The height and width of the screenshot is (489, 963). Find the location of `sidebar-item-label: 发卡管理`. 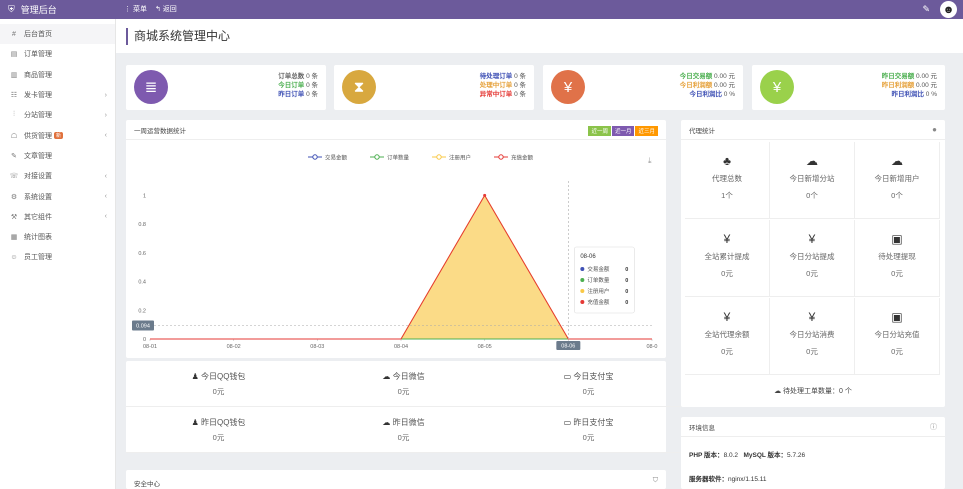

sidebar-item-label: 发卡管理 is located at coordinates (38, 96).